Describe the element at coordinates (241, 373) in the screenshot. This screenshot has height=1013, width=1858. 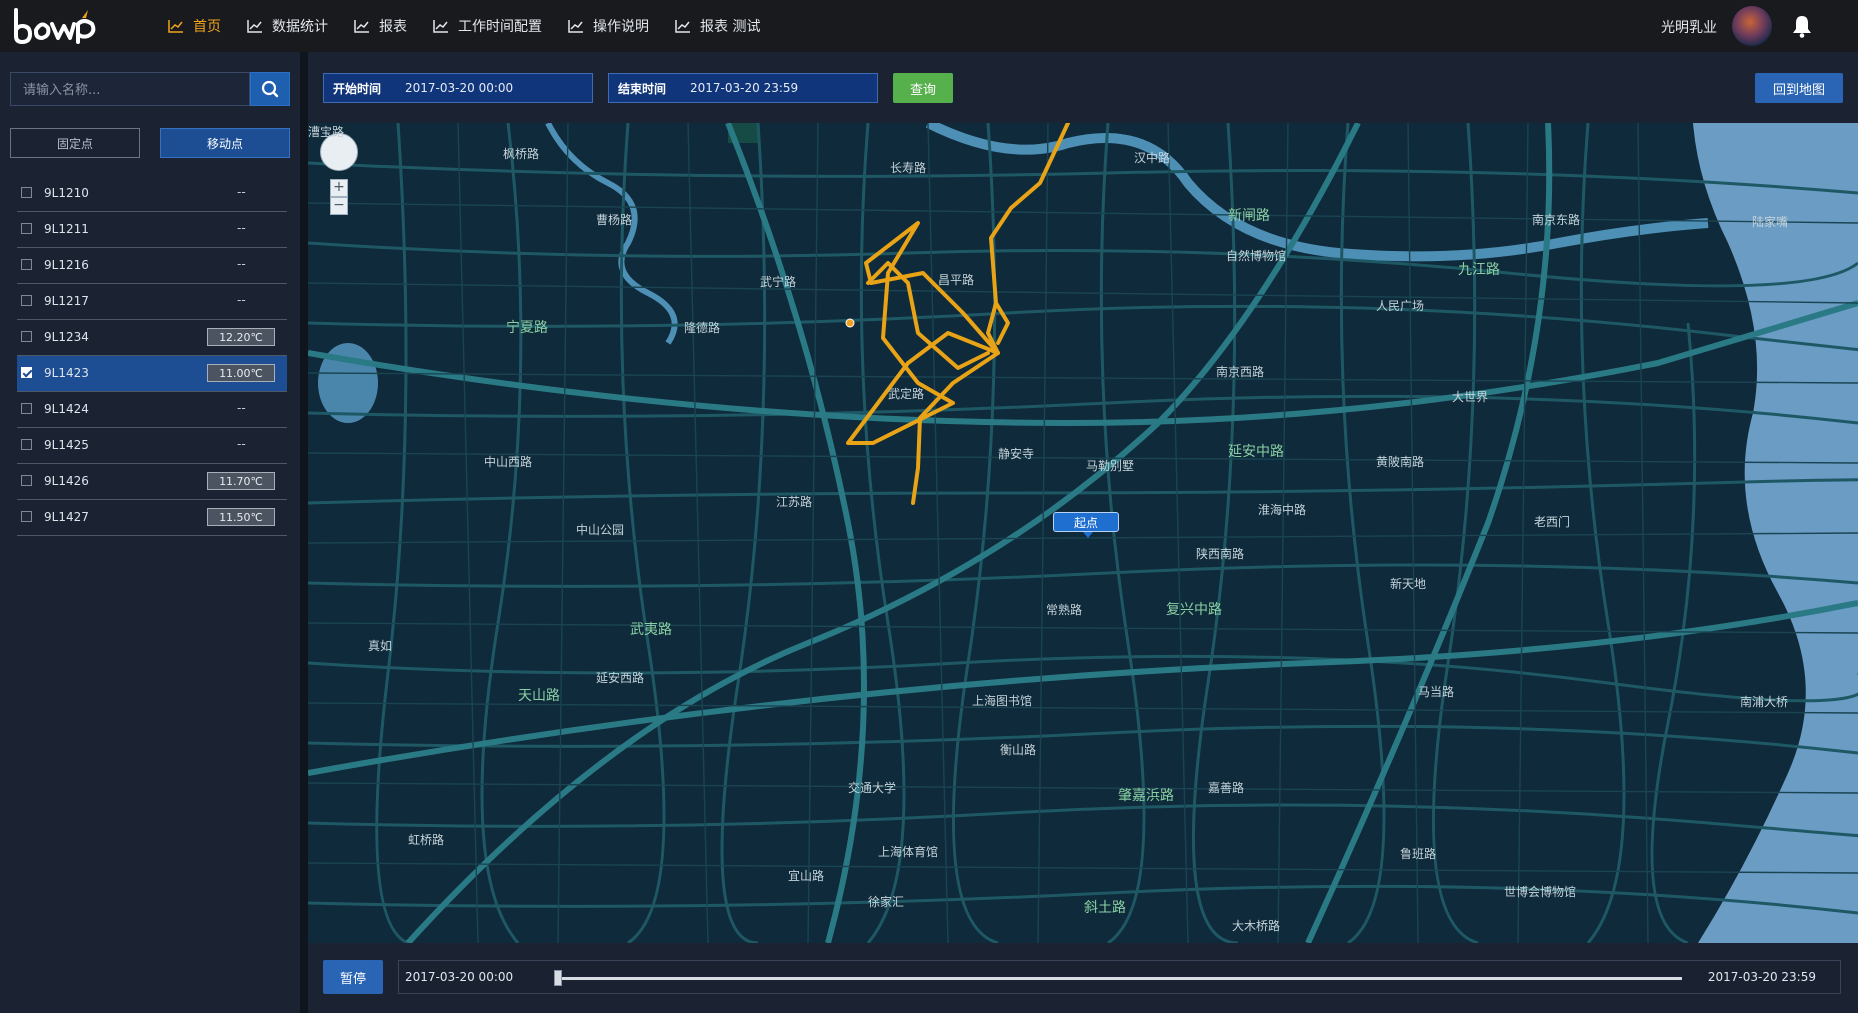
I see `temperature-badge: 11.00℃` at that location.